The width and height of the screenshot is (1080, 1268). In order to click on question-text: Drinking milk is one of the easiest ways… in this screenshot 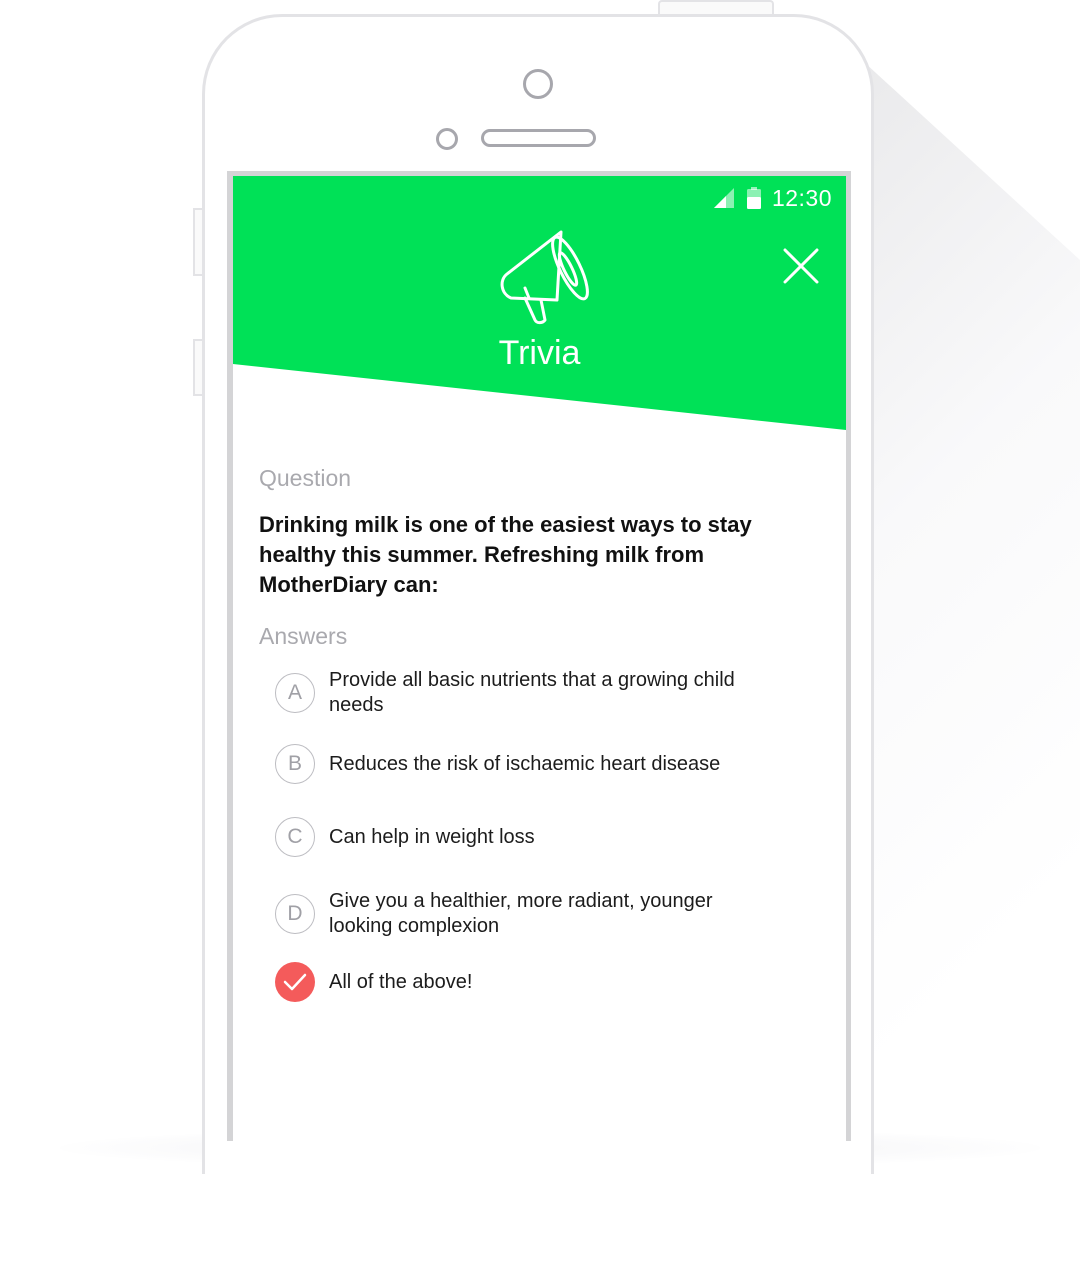, I will do `click(505, 554)`.